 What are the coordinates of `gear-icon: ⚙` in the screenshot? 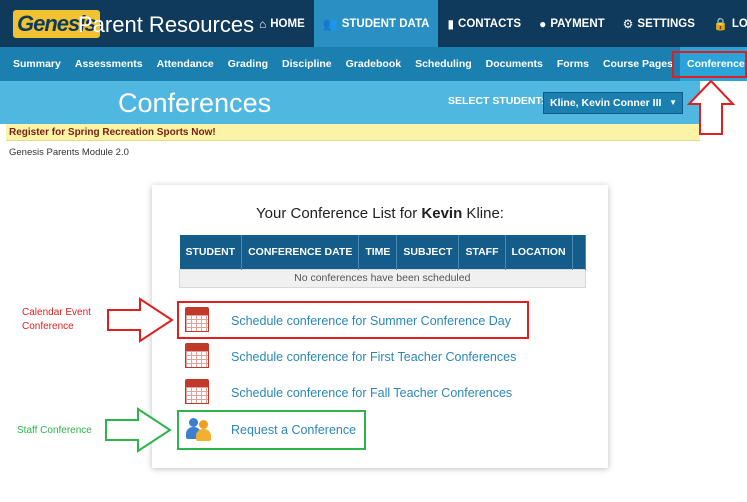 It's located at (628, 23).